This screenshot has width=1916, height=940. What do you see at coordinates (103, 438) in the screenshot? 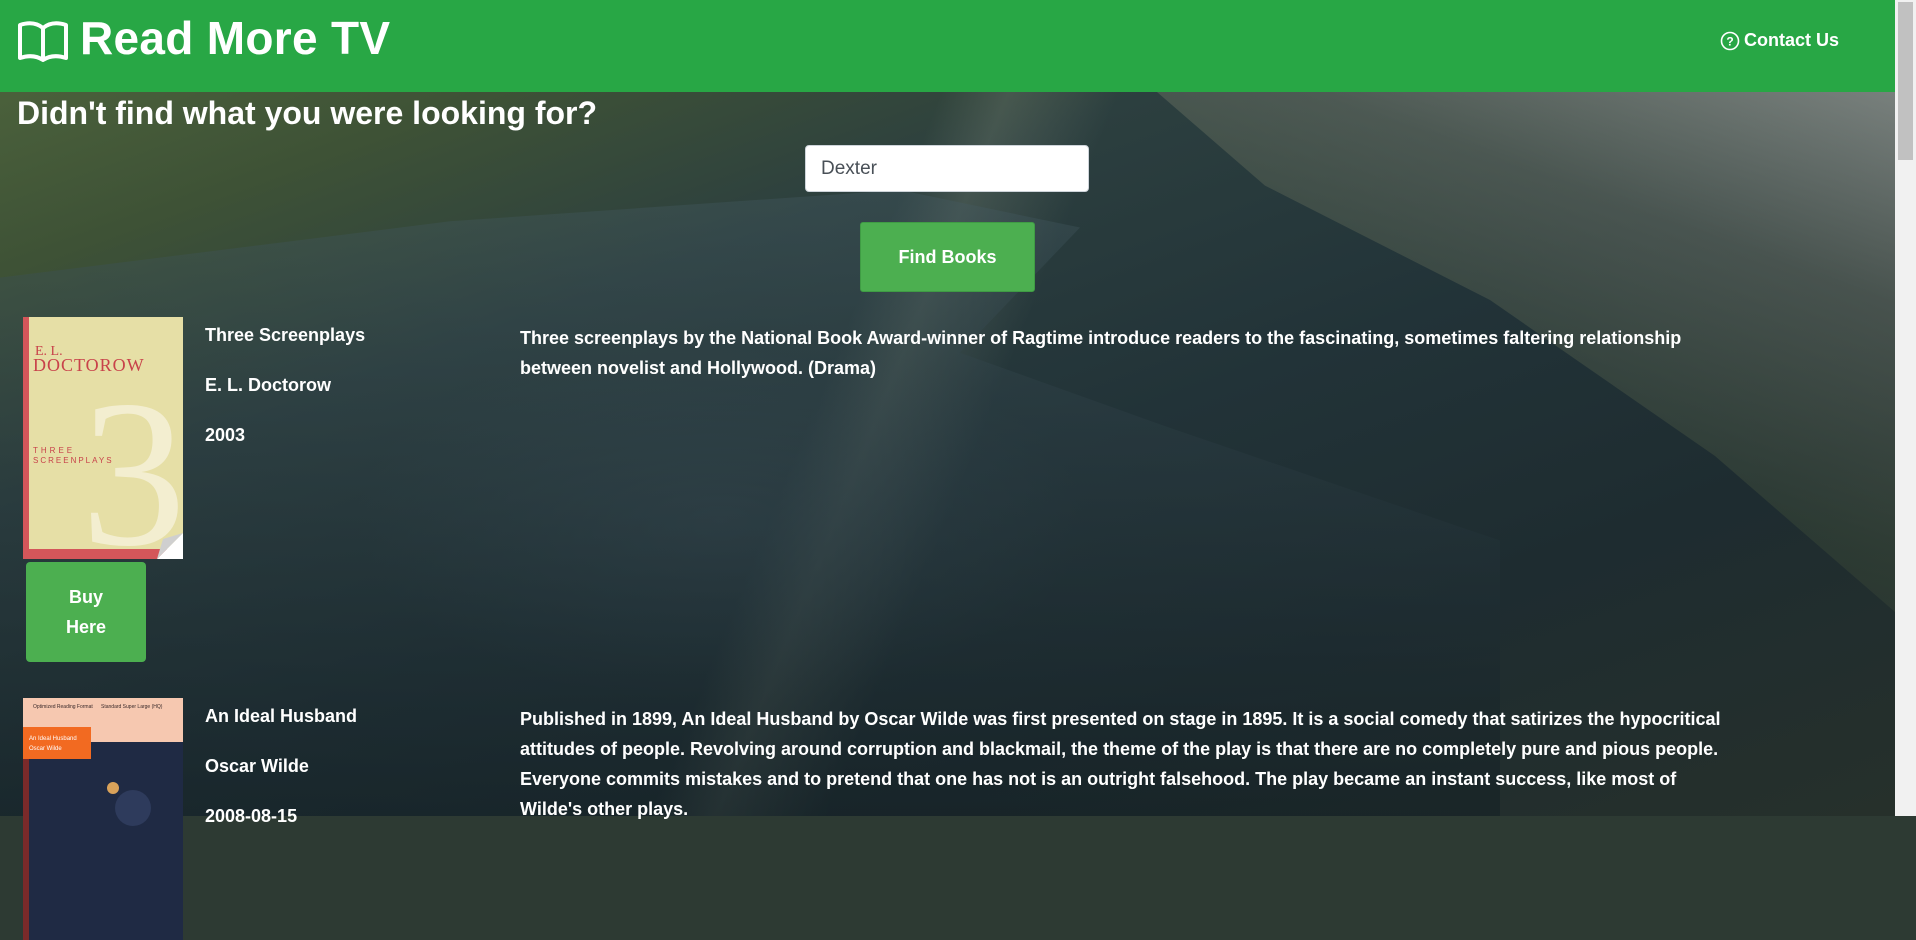
I see `book-cover-image: 3 E. L. DOCTOROW THREE SCREENPLAYS` at bounding box center [103, 438].